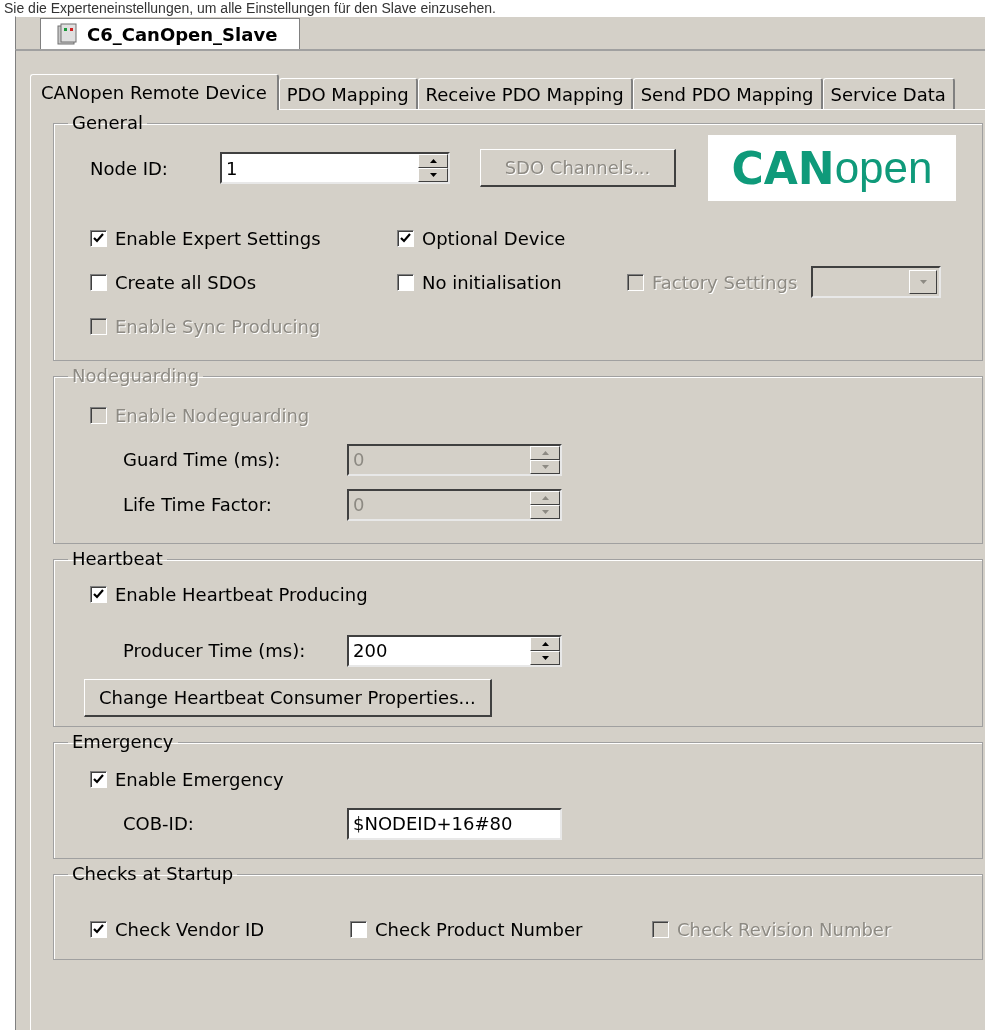 The image size is (985, 1030). What do you see at coordinates (335, 168) in the screenshot?
I see `spin-field: 1` at bounding box center [335, 168].